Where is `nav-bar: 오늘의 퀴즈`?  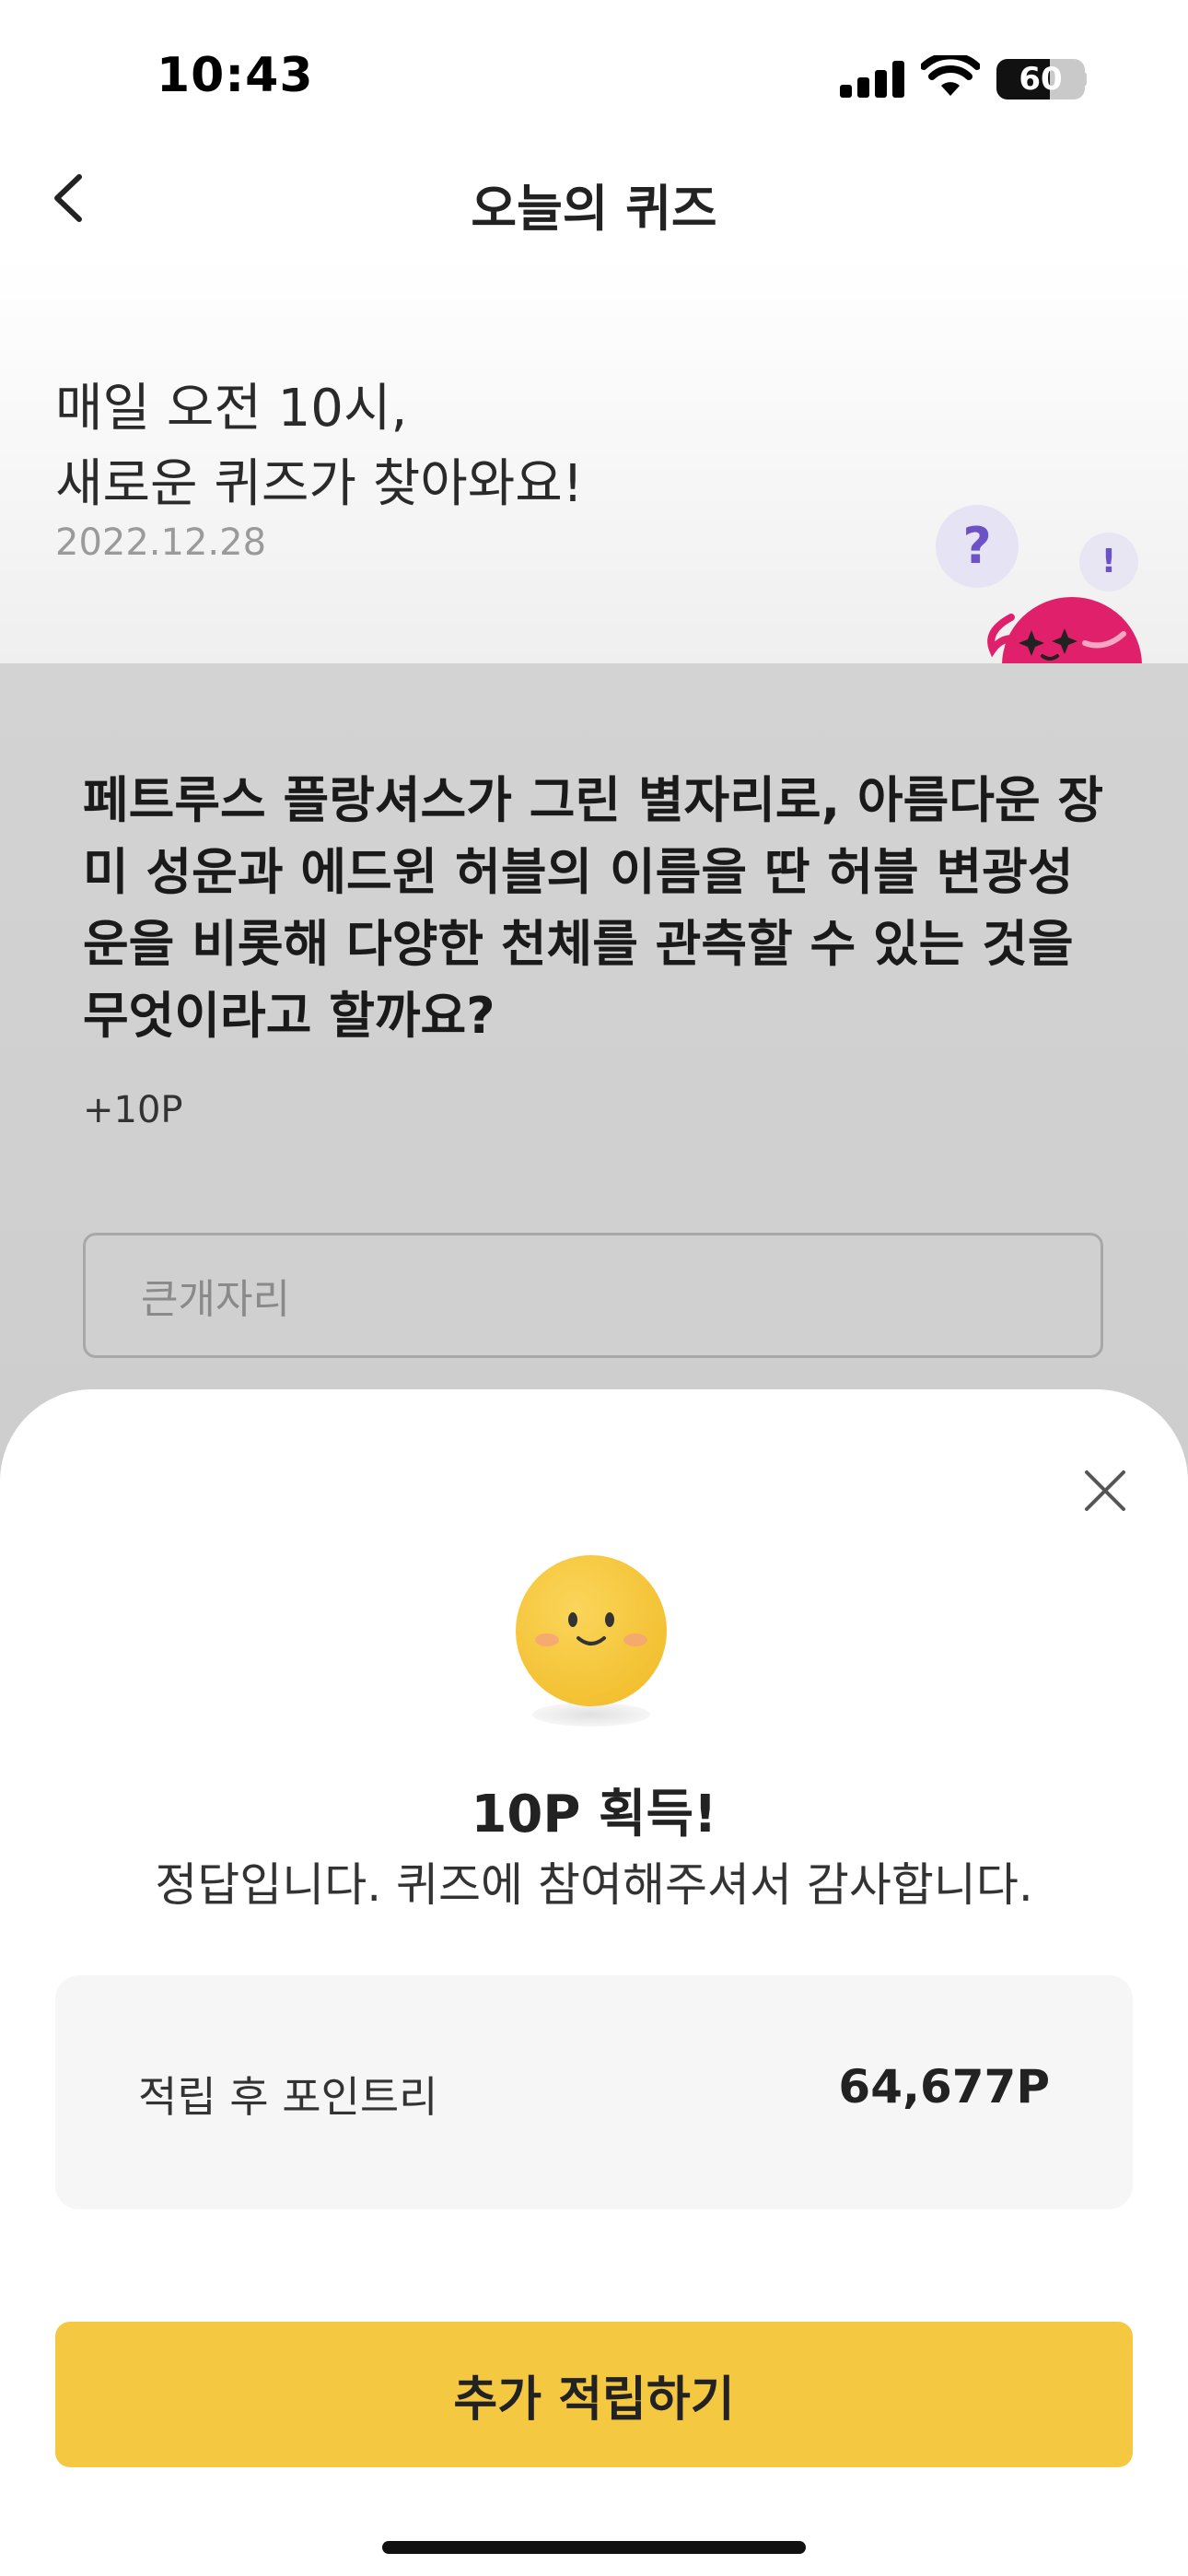 nav-bar: 오늘의 퀴즈 is located at coordinates (594, 198).